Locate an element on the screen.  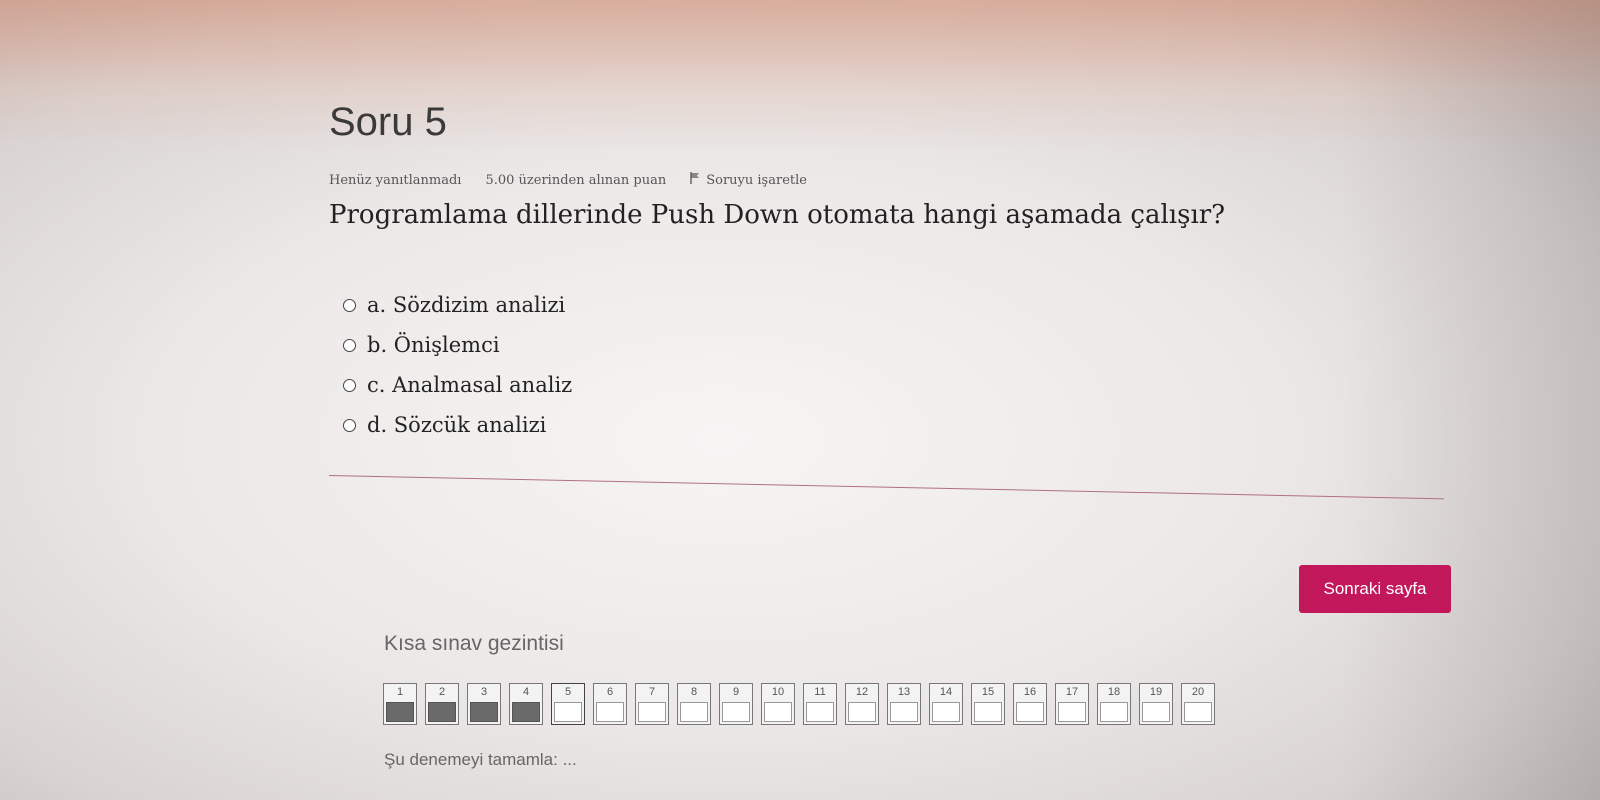
quiz-nav-button: 14 is located at coordinates (946, 704).